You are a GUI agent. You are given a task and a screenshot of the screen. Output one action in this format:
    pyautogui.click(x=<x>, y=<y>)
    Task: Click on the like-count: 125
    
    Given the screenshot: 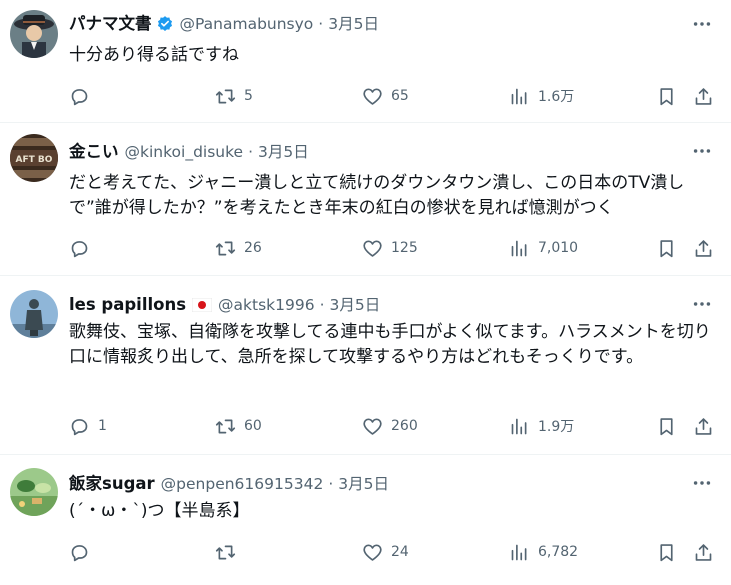 What is the action you would take?
    pyautogui.click(x=404, y=248)
    